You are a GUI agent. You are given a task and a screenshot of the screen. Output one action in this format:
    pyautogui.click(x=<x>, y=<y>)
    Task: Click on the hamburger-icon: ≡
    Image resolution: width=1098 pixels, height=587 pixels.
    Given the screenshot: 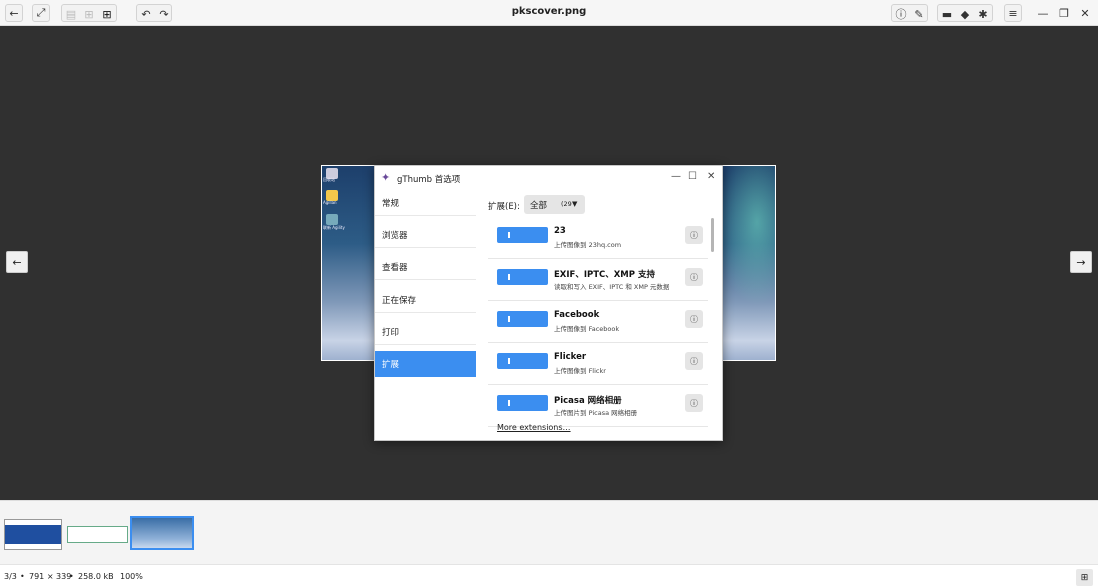 What is the action you would take?
    pyautogui.click(x=1013, y=13)
    